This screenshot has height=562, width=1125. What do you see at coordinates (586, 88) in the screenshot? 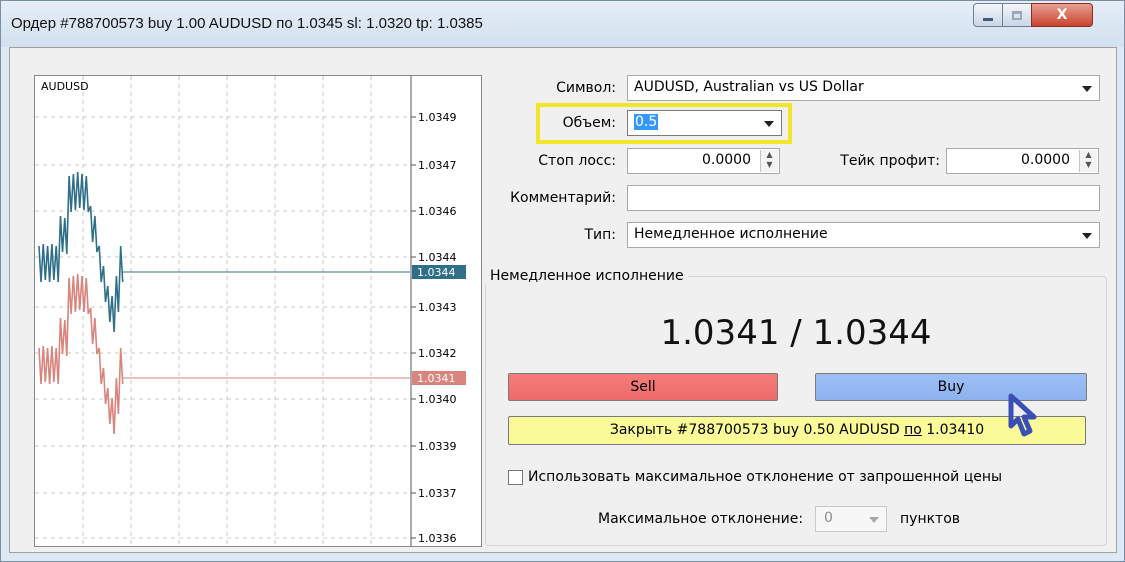
I see `symbol-label: Символ:` at bounding box center [586, 88].